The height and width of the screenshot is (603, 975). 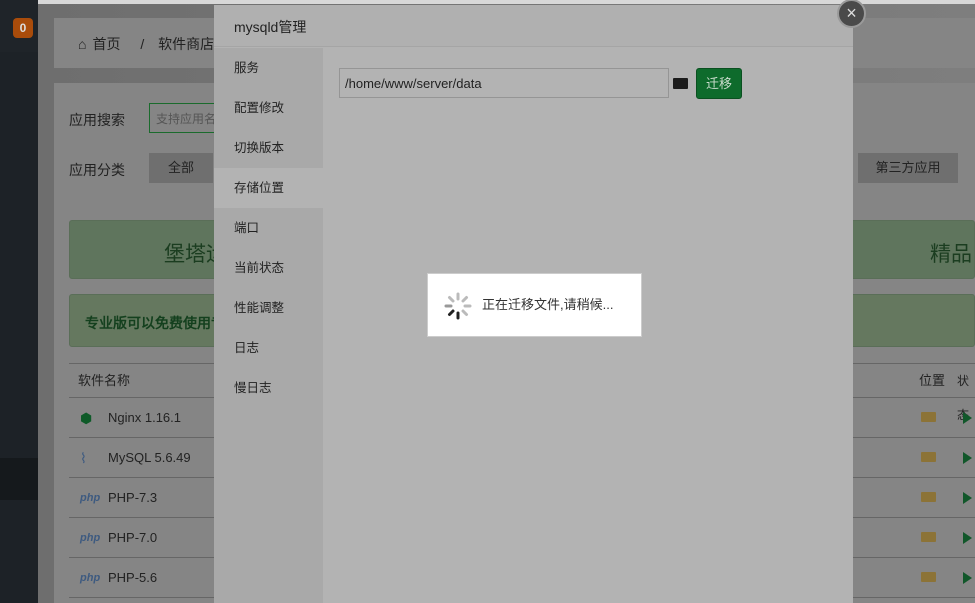 What do you see at coordinates (951, 254) in the screenshot?
I see `banner-right-text: 精品` at bounding box center [951, 254].